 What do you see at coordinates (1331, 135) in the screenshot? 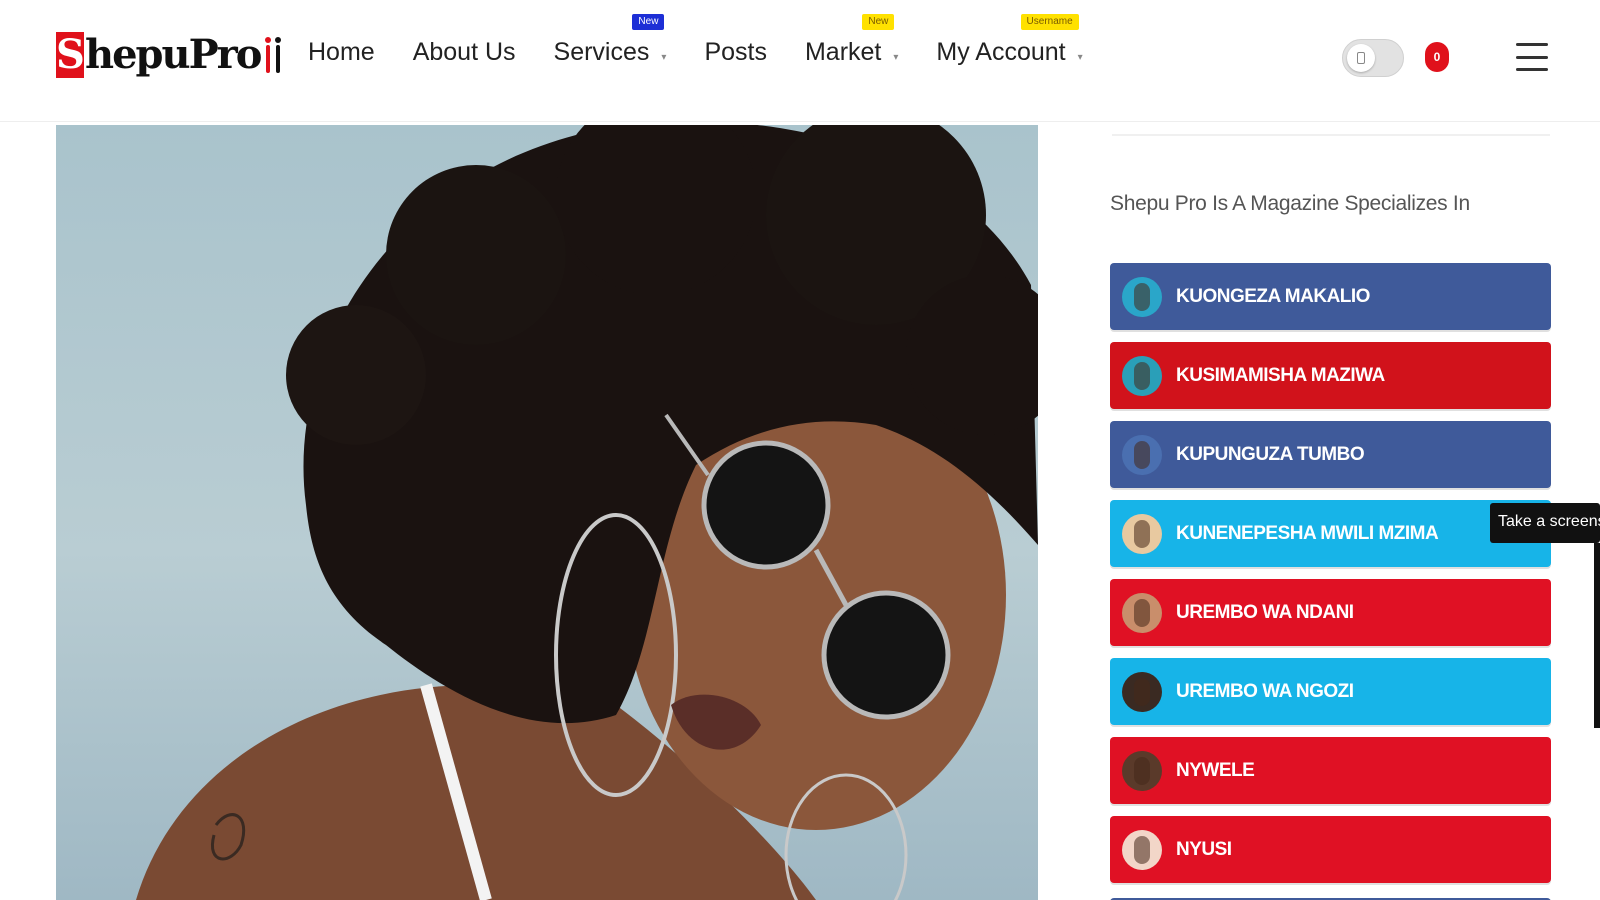
I see `sidebar-divider` at bounding box center [1331, 135].